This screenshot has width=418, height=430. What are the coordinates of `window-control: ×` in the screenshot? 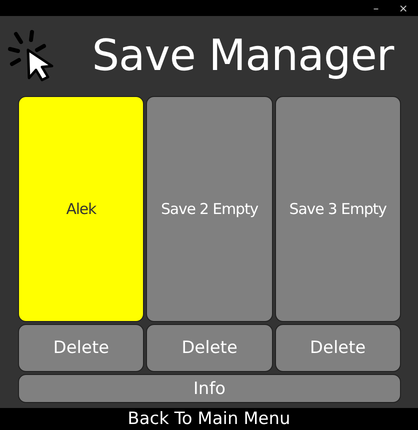 It's located at (403, 8).